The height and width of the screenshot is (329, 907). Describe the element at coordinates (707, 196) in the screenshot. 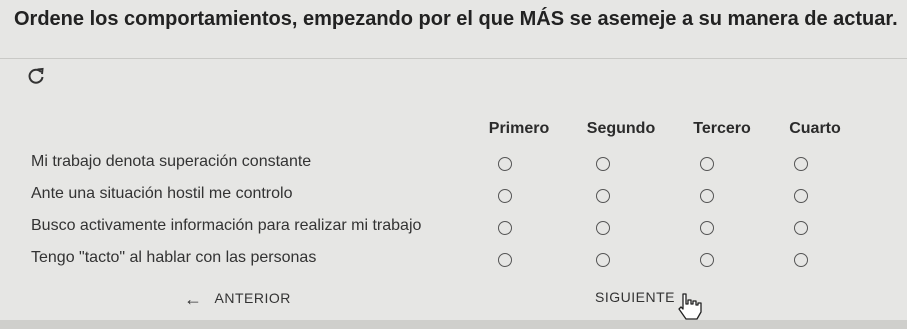

I see `radio-row2-third` at that location.